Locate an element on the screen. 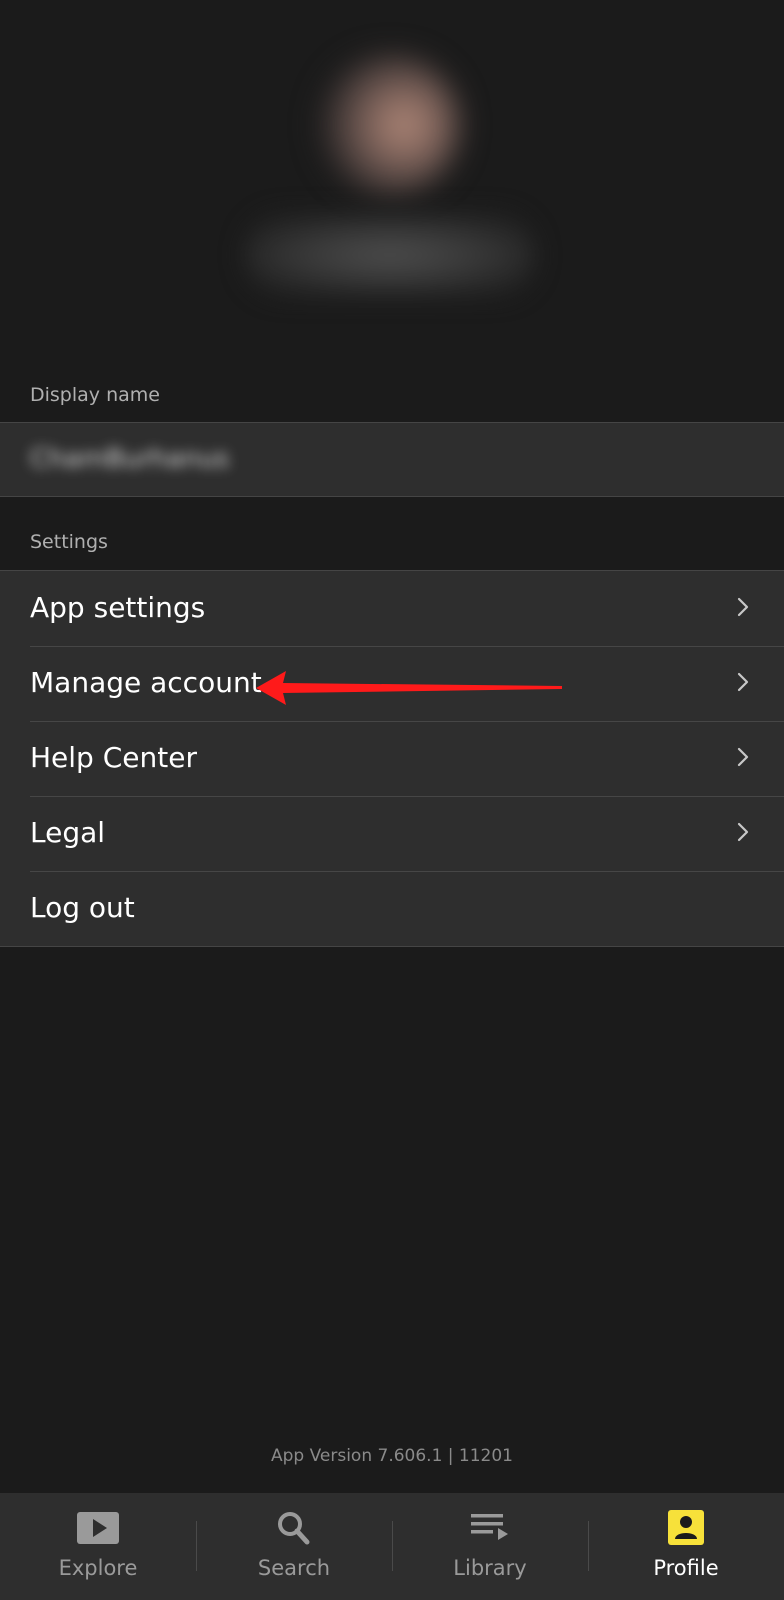 Image resolution: width=784 pixels, height=1600 pixels. settings-item-help-center: Help Center is located at coordinates (392, 758).